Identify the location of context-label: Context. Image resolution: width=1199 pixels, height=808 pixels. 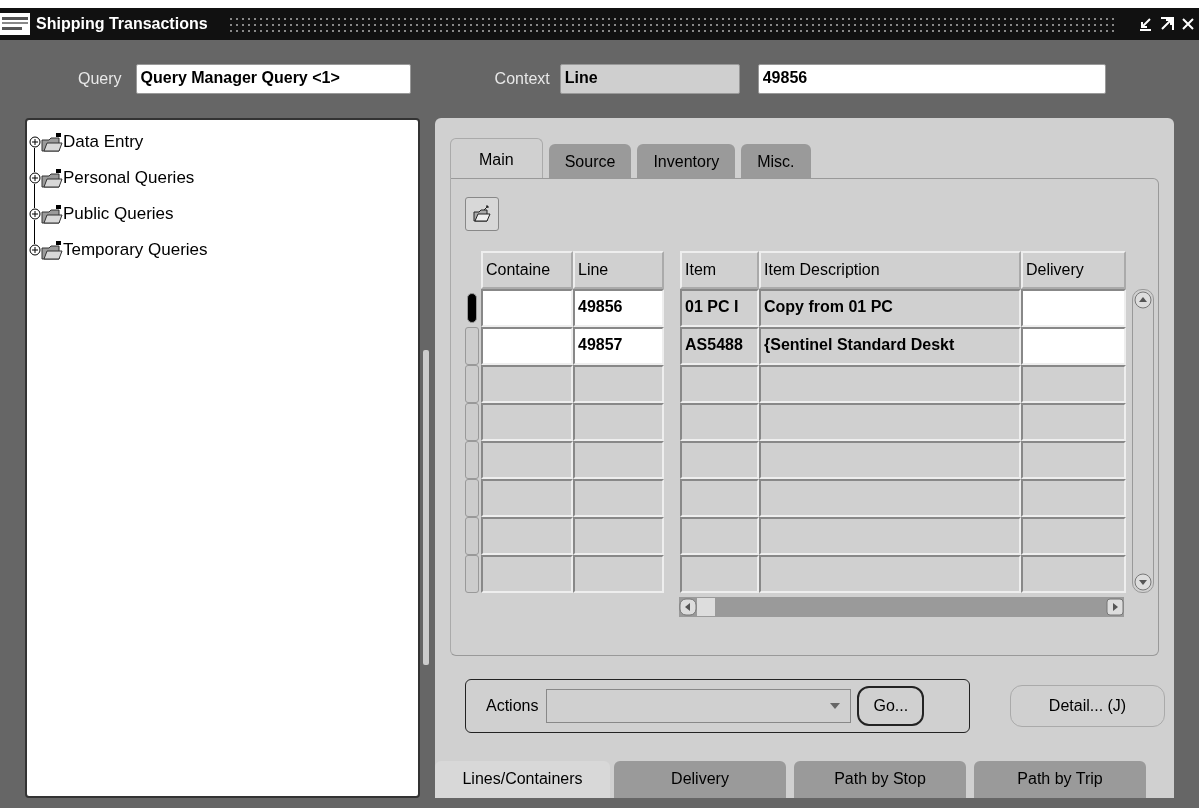
(522, 79).